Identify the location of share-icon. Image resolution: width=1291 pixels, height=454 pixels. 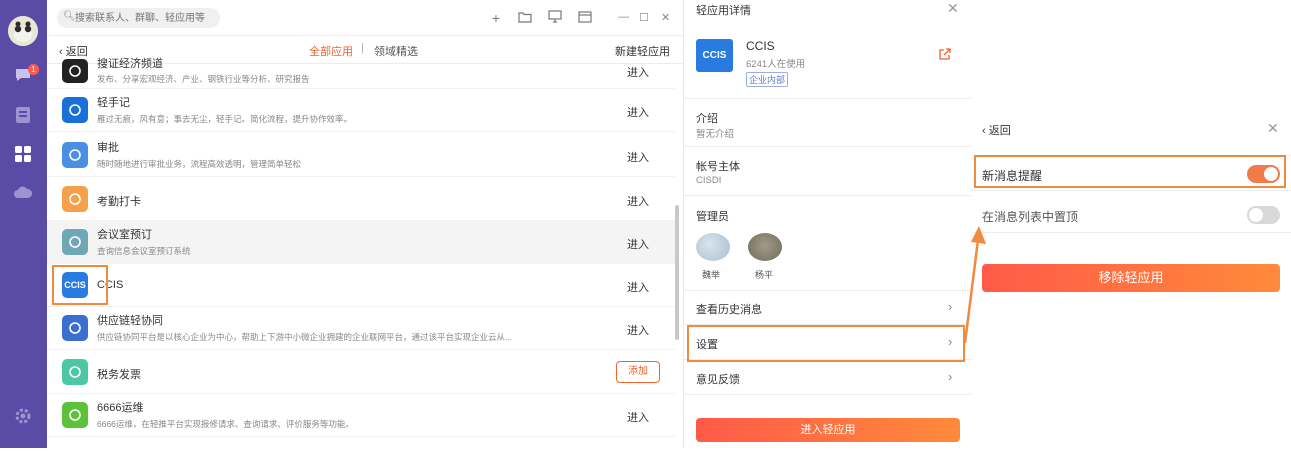
(944, 56).